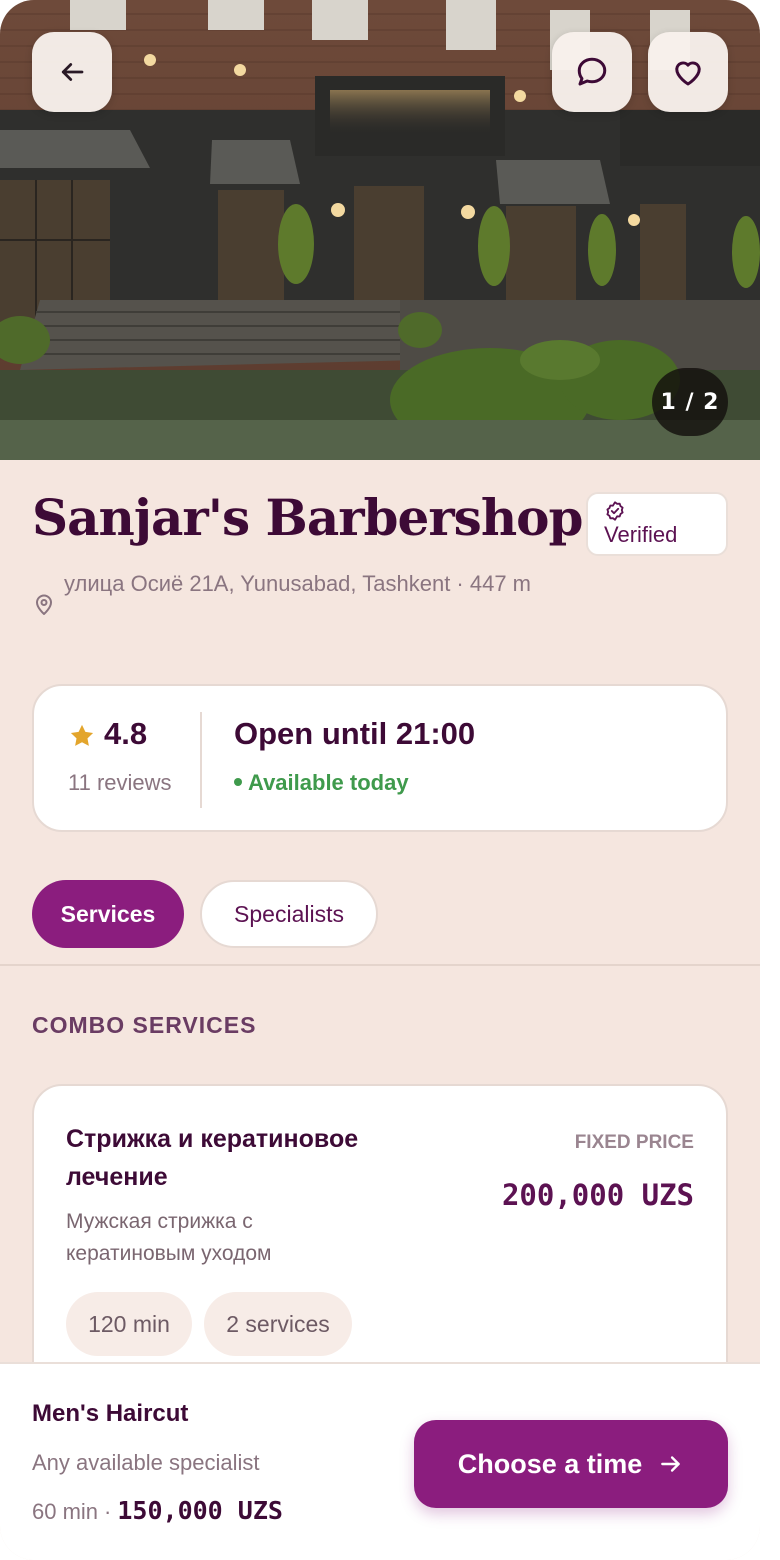 The height and width of the screenshot is (1560, 780). I want to click on service-name: Стрижка и кератиновое лечение, so click(212, 1158).